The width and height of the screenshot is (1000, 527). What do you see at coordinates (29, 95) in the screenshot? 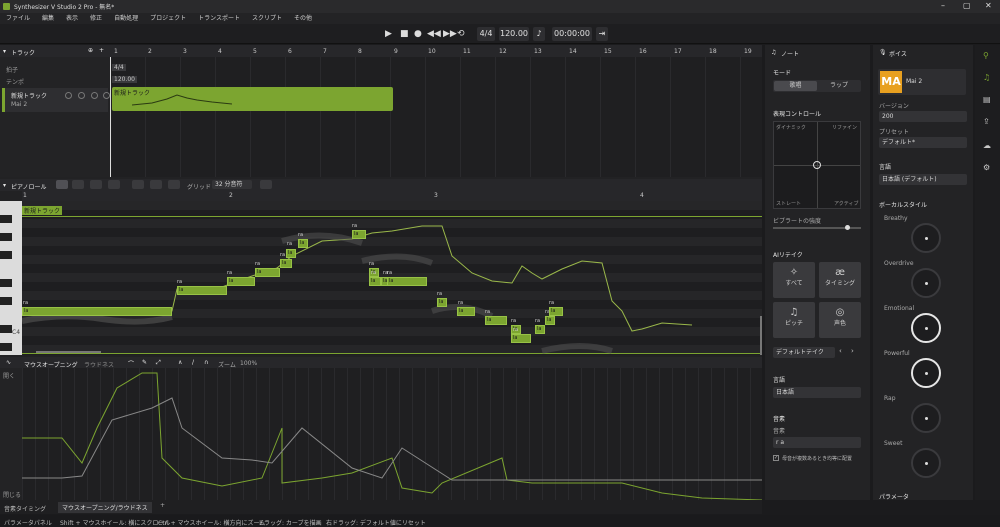
I see `track-name: 新規トラック` at bounding box center [29, 95].